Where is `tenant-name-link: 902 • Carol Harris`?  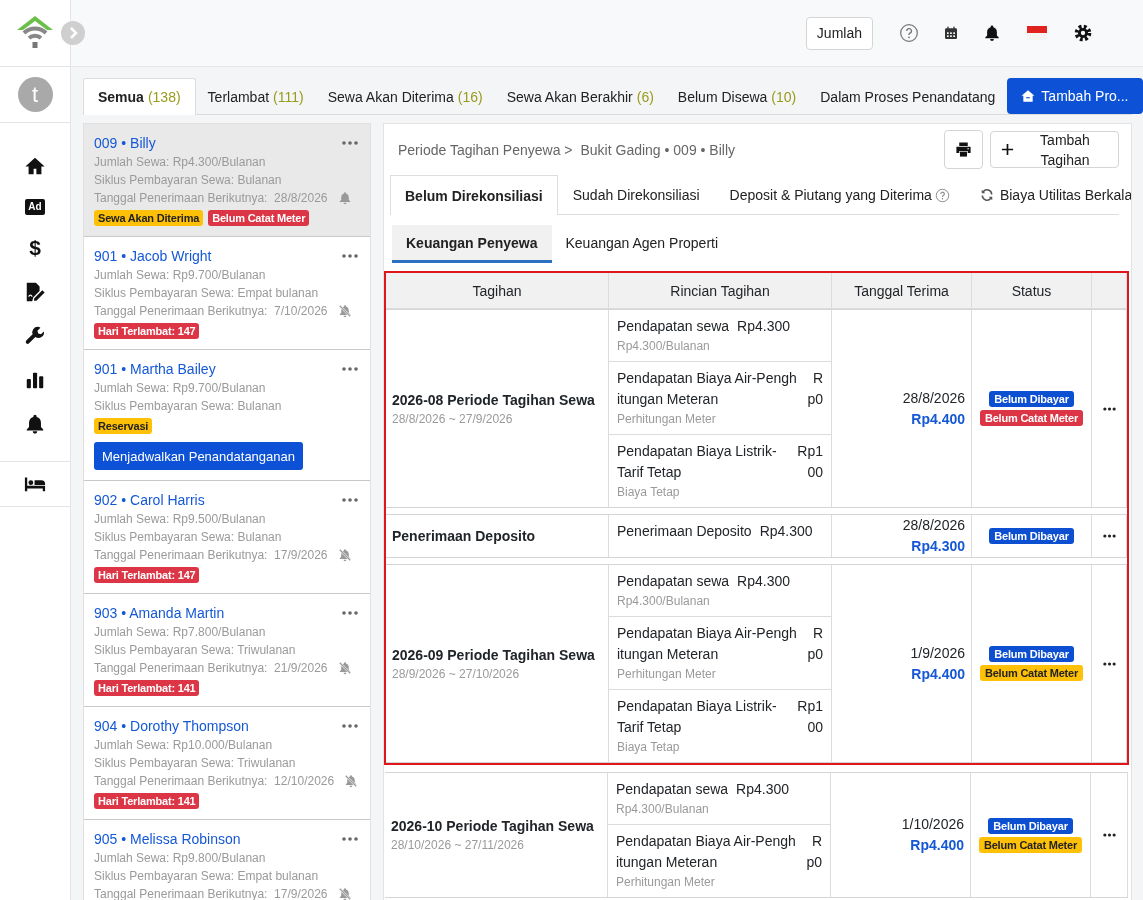
tenant-name-link: 902 • Carol Harris is located at coordinates (149, 500).